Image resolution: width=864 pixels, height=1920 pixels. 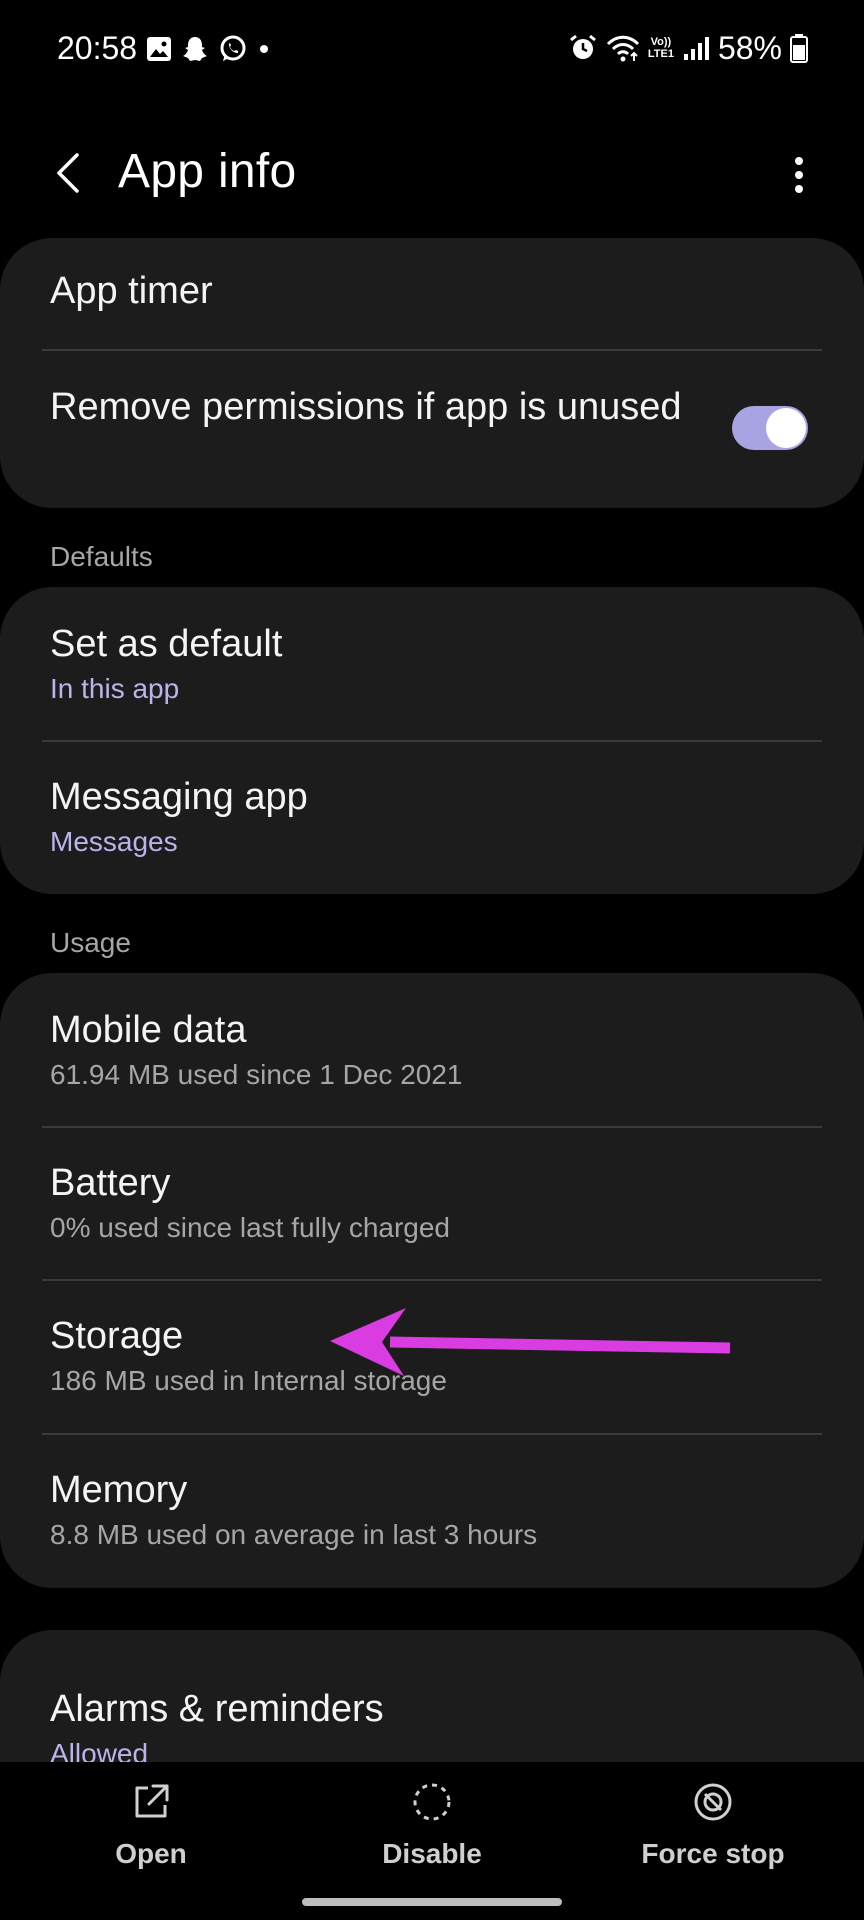 What do you see at coordinates (250, 1227) in the screenshot?
I see `battery-subtitle: 0% used since last fully charged` at bounding box center [250, 1227].